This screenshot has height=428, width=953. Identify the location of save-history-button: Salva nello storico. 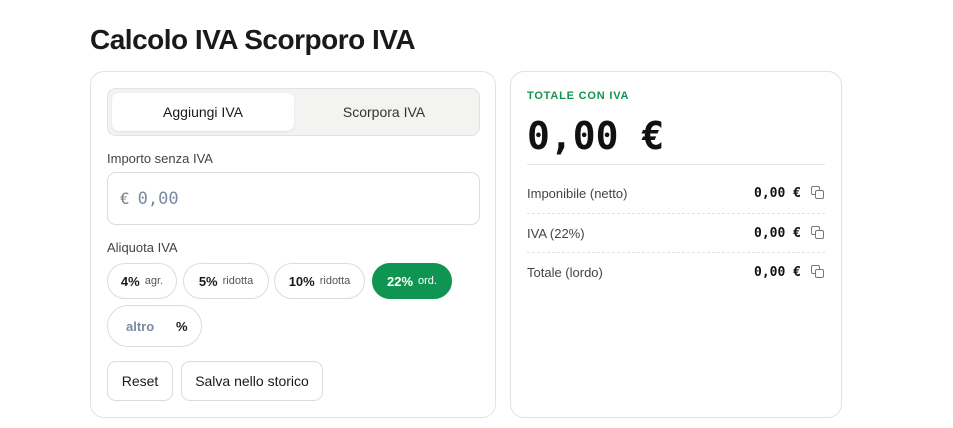
(252, 381).